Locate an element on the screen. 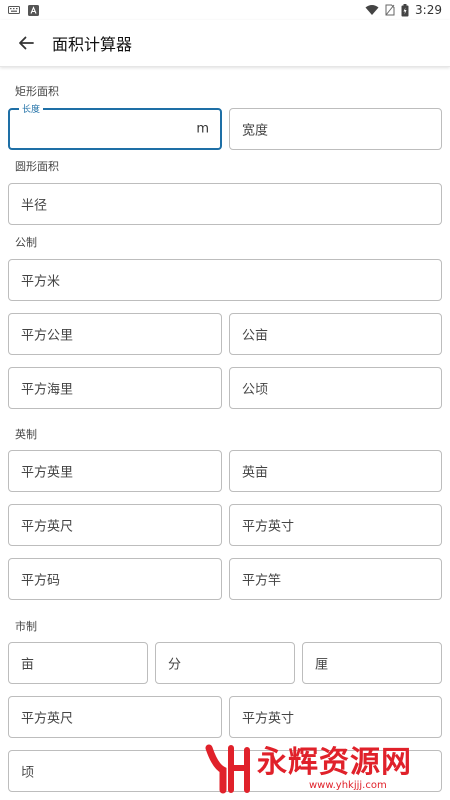  page-title: 面积计算器 is located at coordinates (92, 44).